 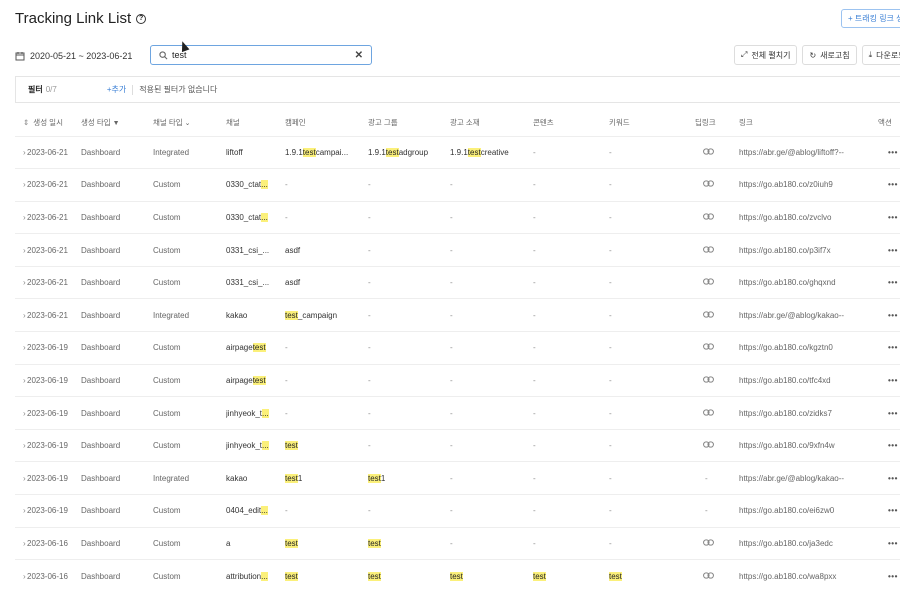 I want to click on cell-ad-group-text: -, so click(x=369, y=283).